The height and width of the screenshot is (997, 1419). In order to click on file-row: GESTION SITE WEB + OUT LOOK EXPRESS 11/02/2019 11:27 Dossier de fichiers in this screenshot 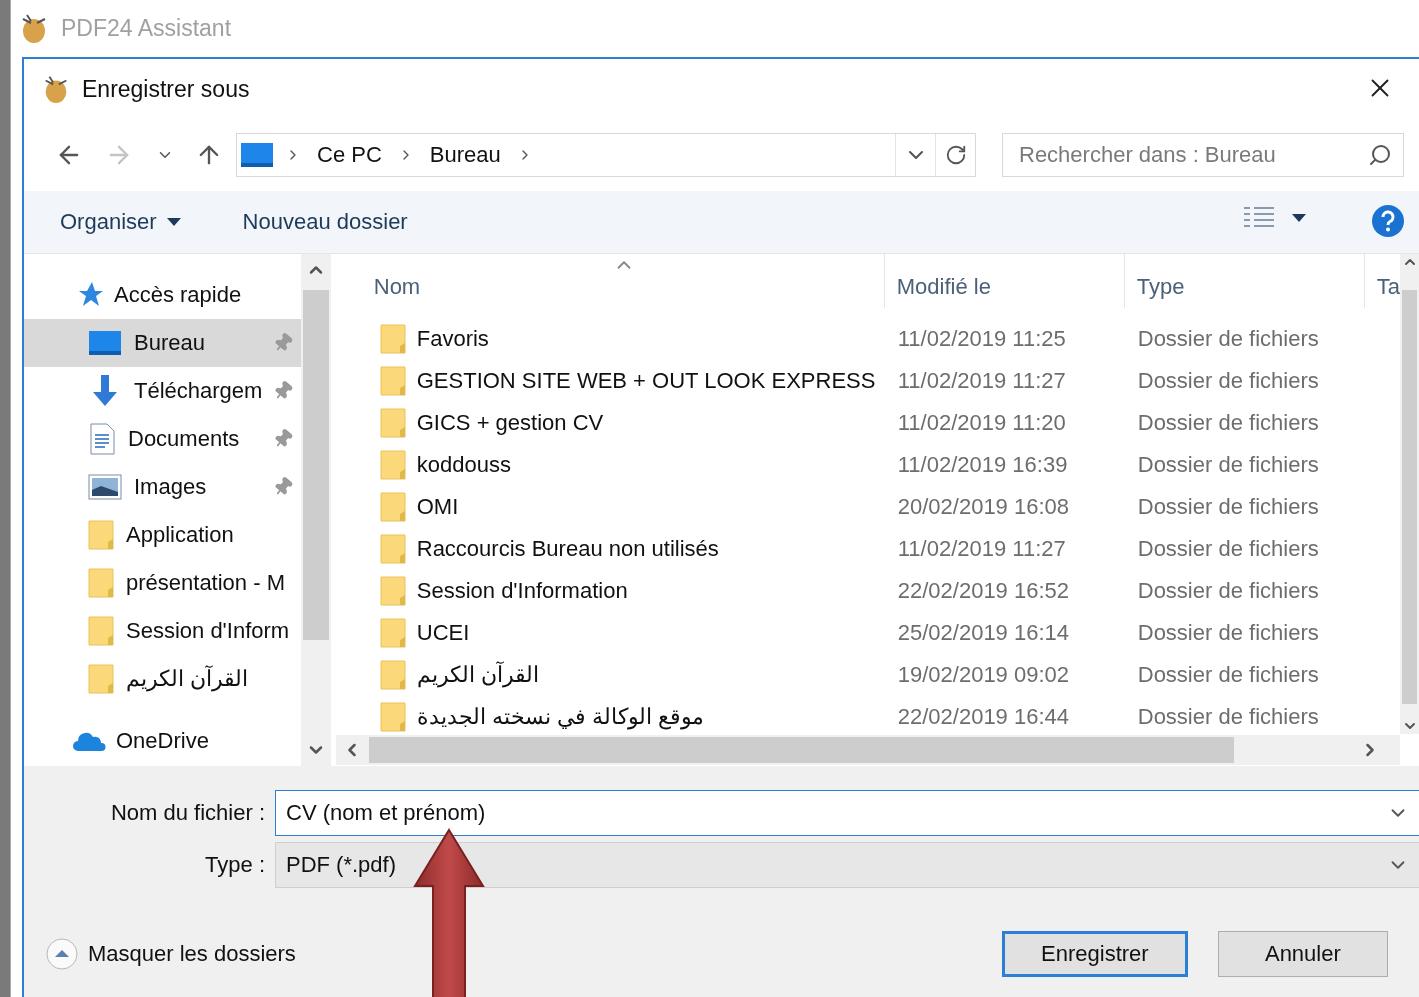, I will do `click(867, 381)`.